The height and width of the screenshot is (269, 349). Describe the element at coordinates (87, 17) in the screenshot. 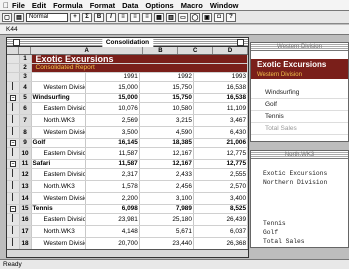

I see `autosum-button: Σ` at that location.